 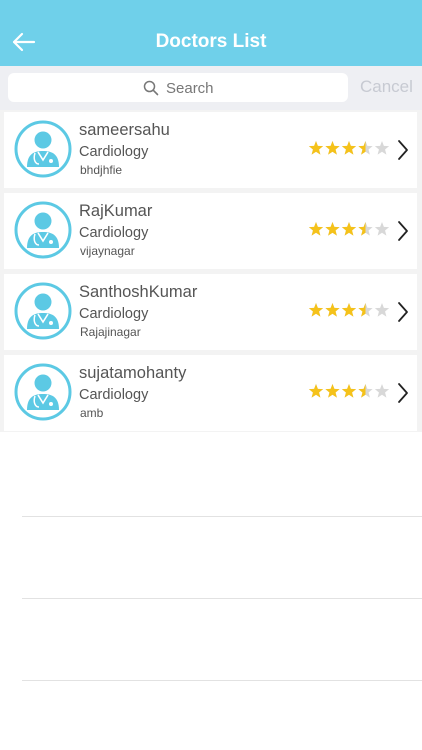 I want to click on doctor-list-item: sameersahu Cardiology bhdjhfie, so click(x=210, y=150).